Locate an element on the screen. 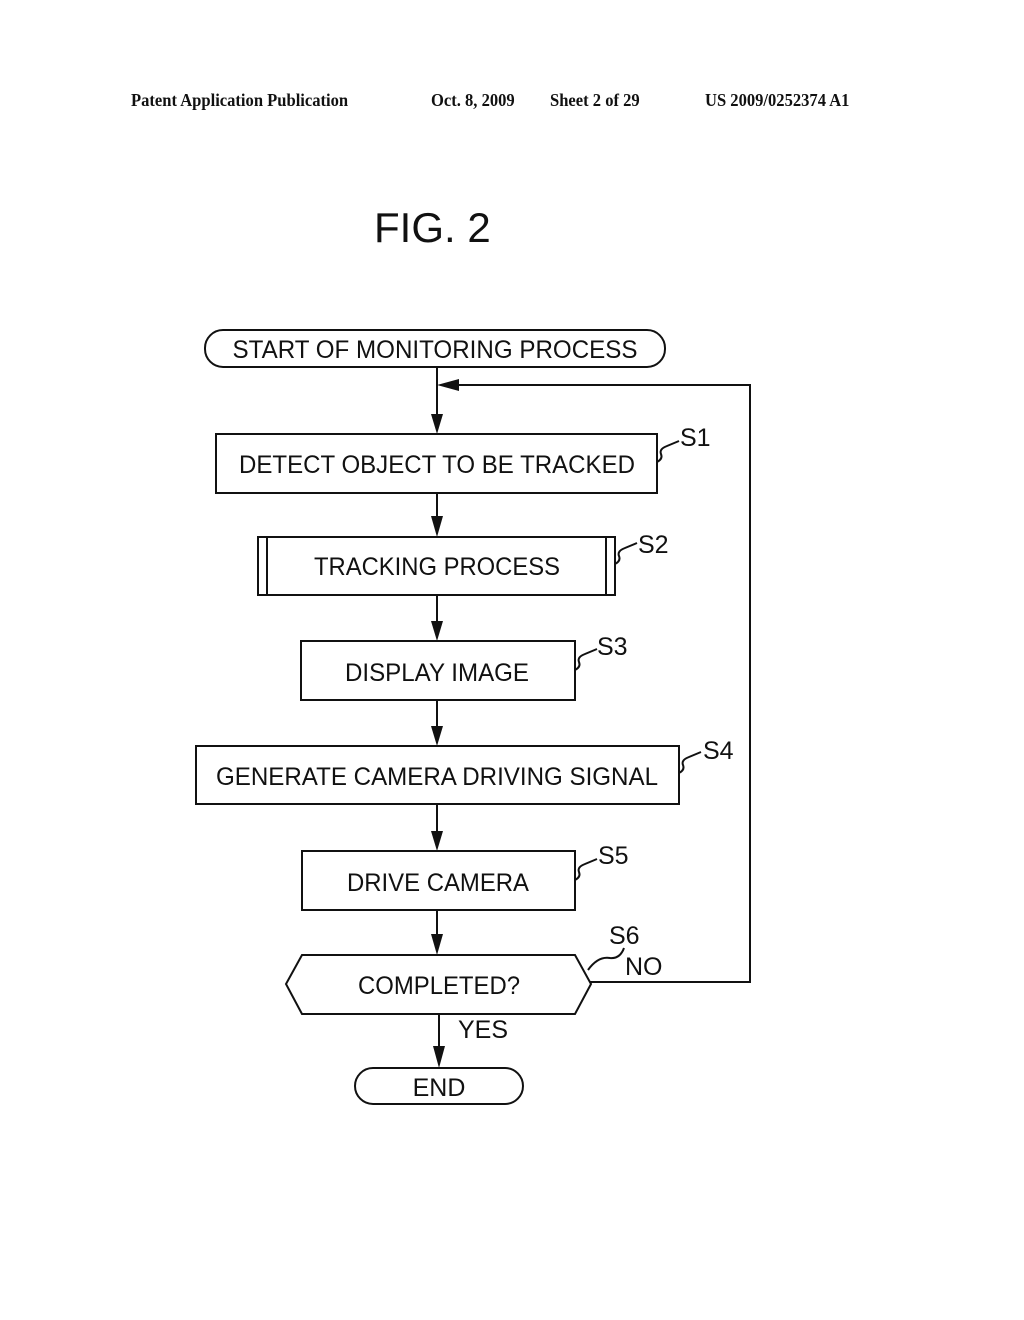  end-label: END is located at coordinates (439, 1088).